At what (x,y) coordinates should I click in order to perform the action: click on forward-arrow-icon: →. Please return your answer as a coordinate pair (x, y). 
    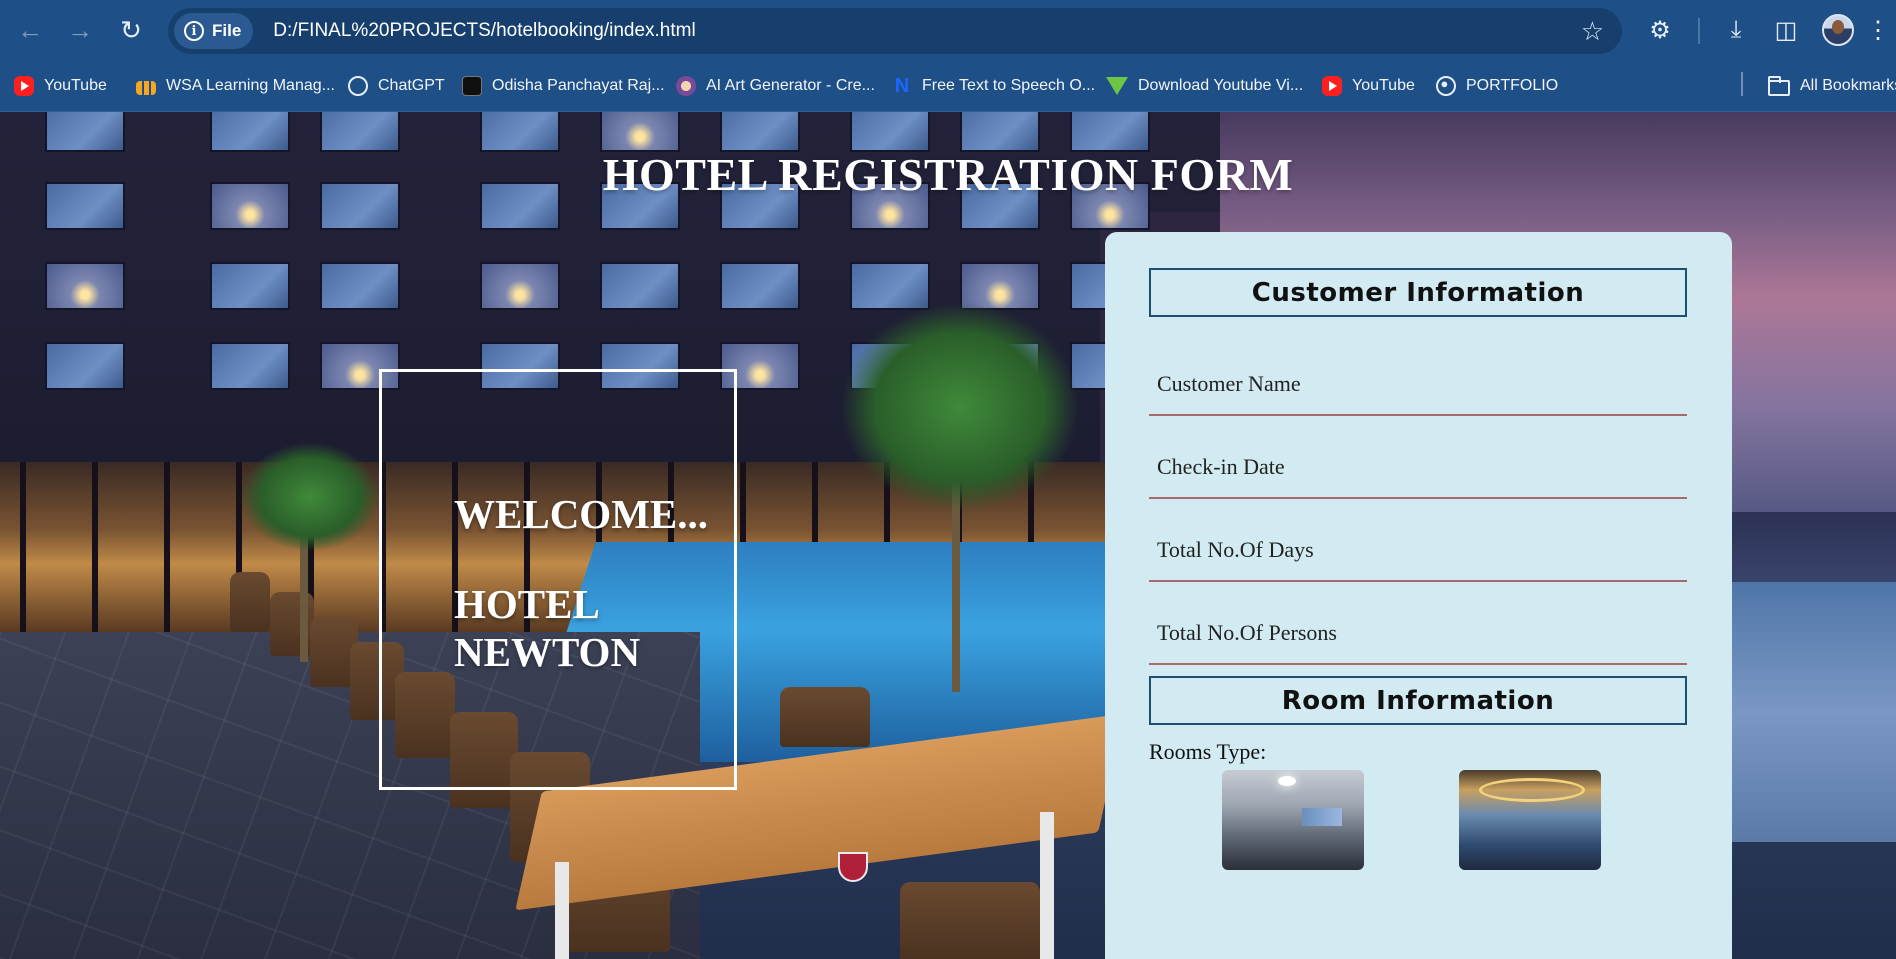
    Looking at the image, I should click on (80, 30).